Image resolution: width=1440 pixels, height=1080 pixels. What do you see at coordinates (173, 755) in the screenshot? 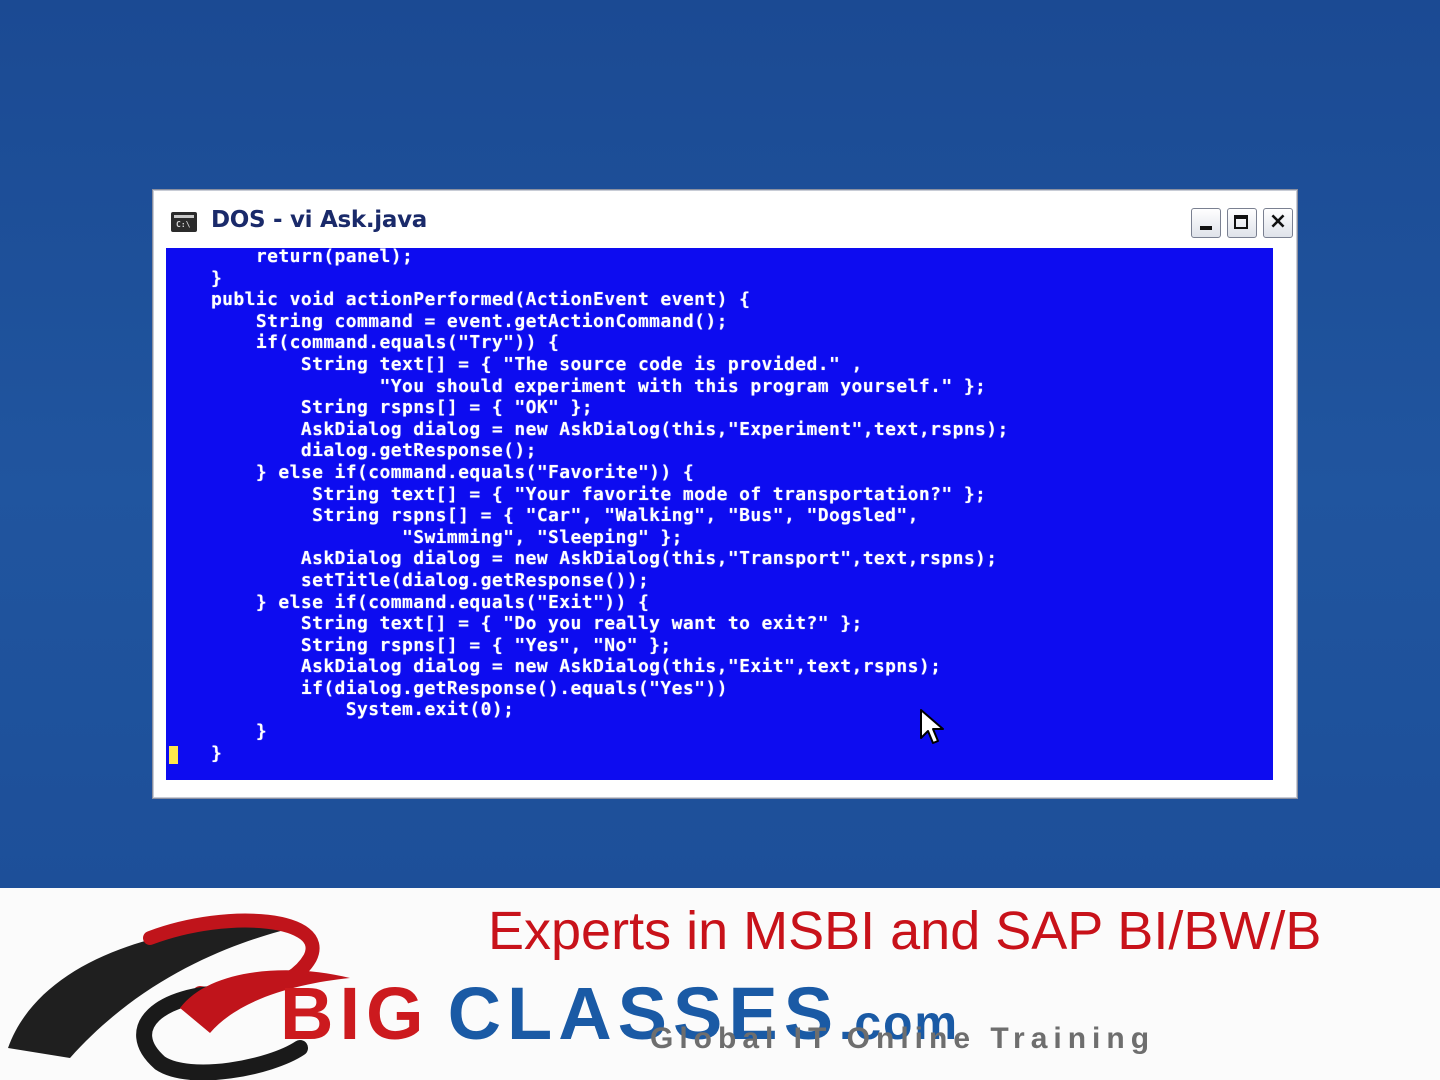
I see `text-cursor` at bounding box center [173, 755].